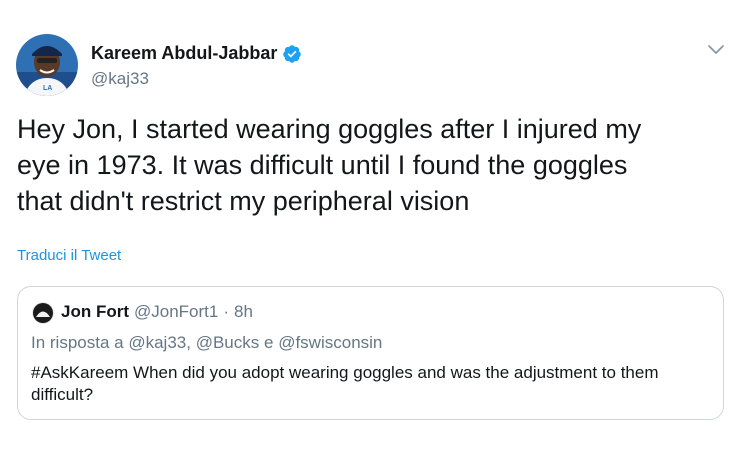 Image resolution: width=738 pixels, height=462 pixels. I want to click on avatar-image: LA, so click(47, 65).